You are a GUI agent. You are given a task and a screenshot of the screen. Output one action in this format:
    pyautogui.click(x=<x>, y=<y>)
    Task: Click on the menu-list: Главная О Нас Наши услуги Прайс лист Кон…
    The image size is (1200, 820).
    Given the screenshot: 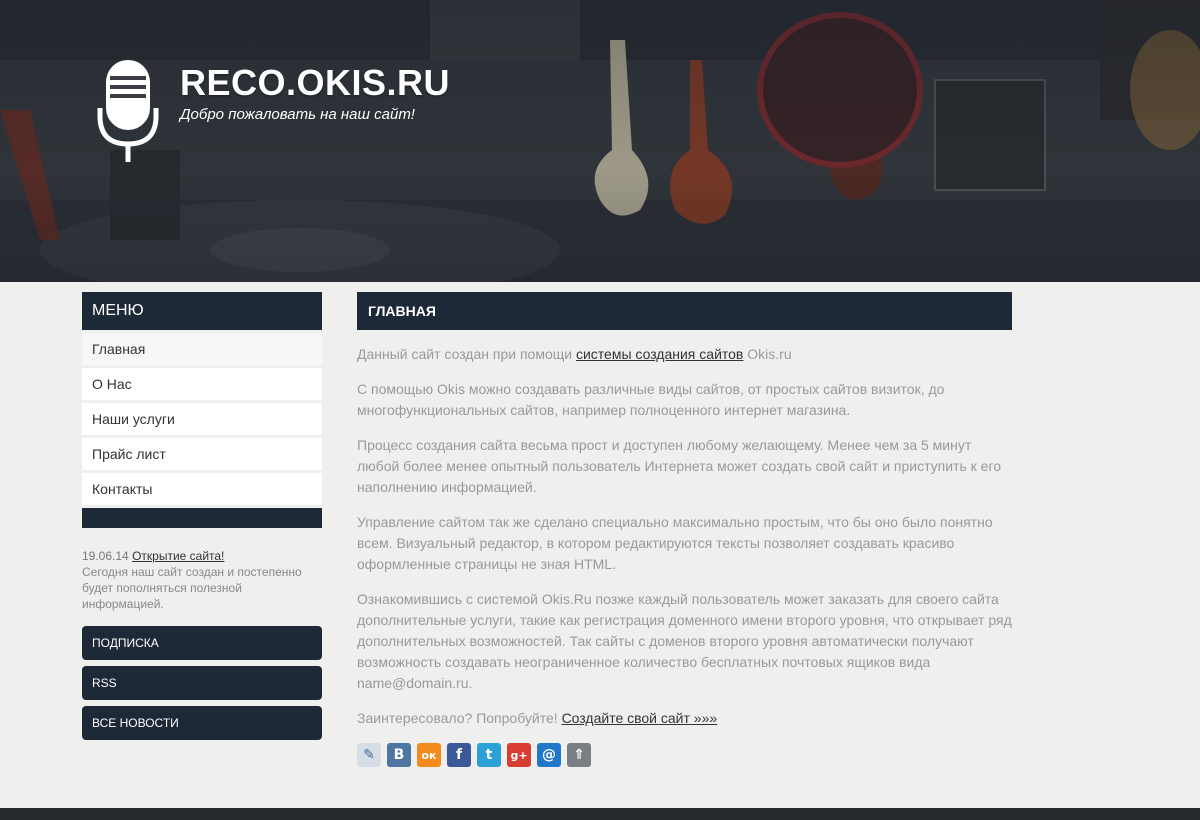 What is the action you would take?
    pyautogui.click(x=202, y=419)
    